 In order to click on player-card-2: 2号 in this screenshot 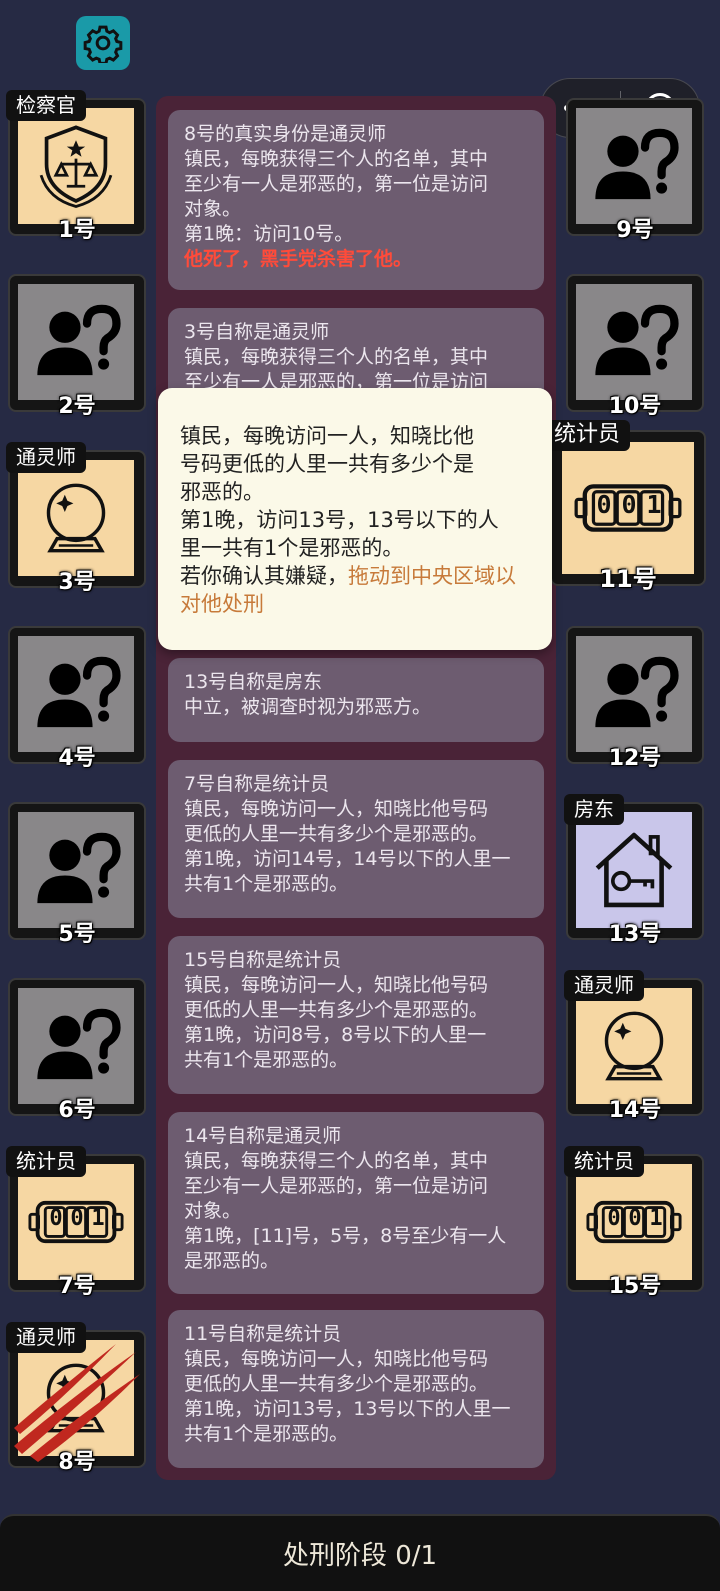, I will do `click(77, 346)`.